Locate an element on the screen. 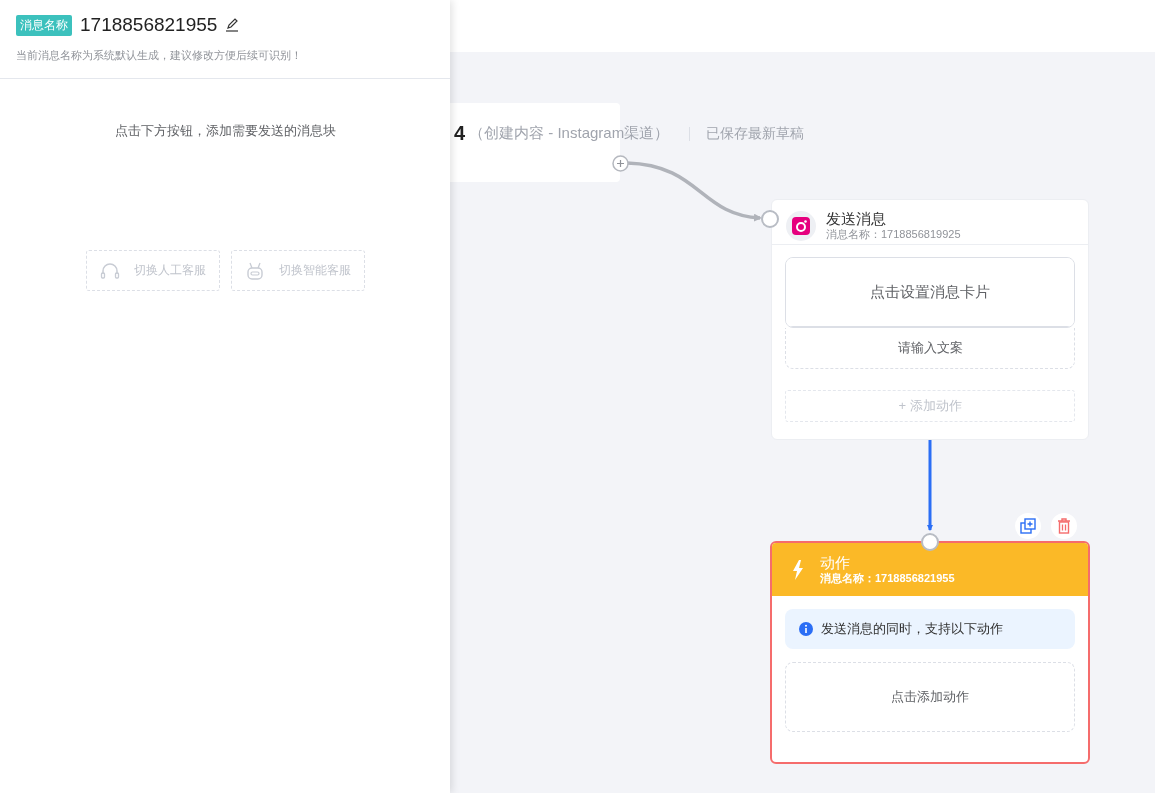 This screenshot has height=793, width=1155. flow-subtitle: （创建内容 - Instagram渠道） is located at coordinates (569, 133).